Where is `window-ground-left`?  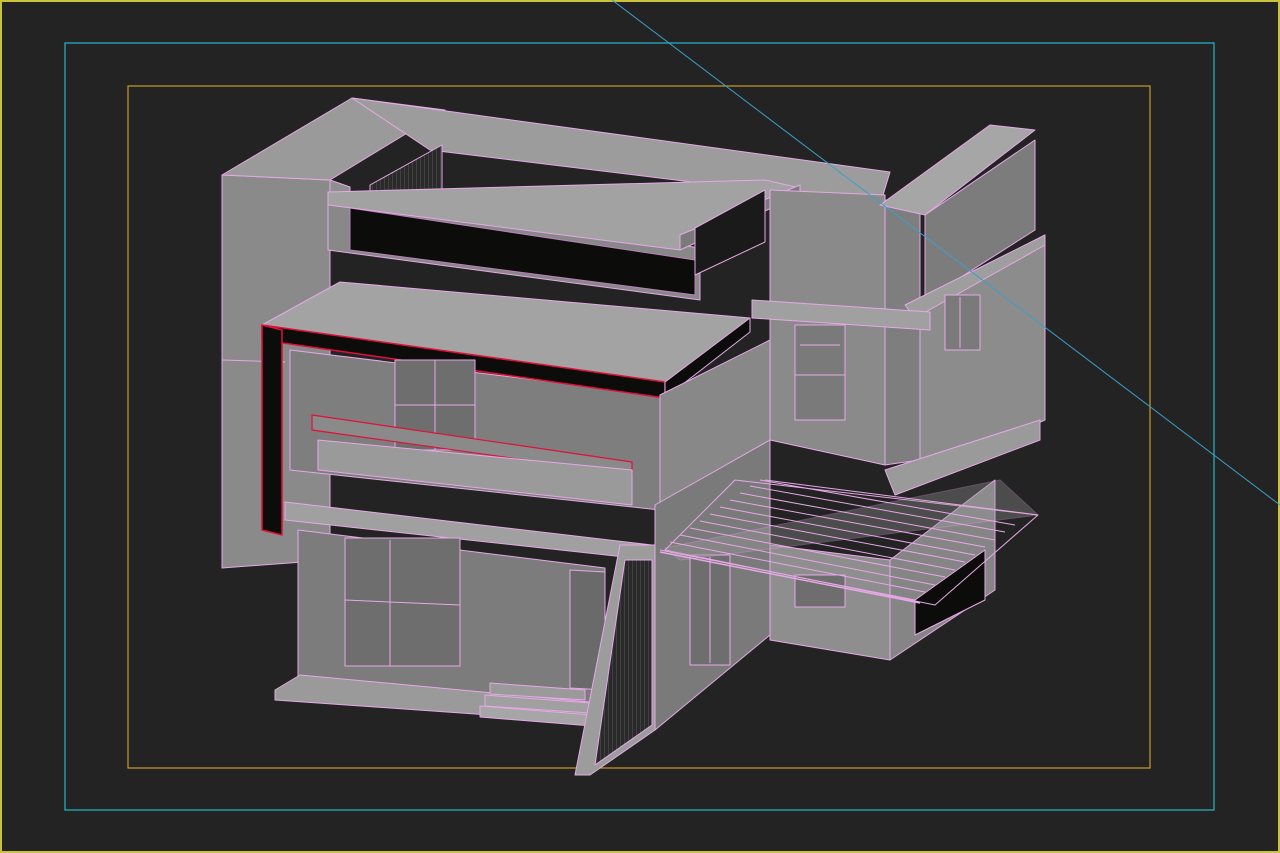 window-ground-left is located at coordinates (402, 602).